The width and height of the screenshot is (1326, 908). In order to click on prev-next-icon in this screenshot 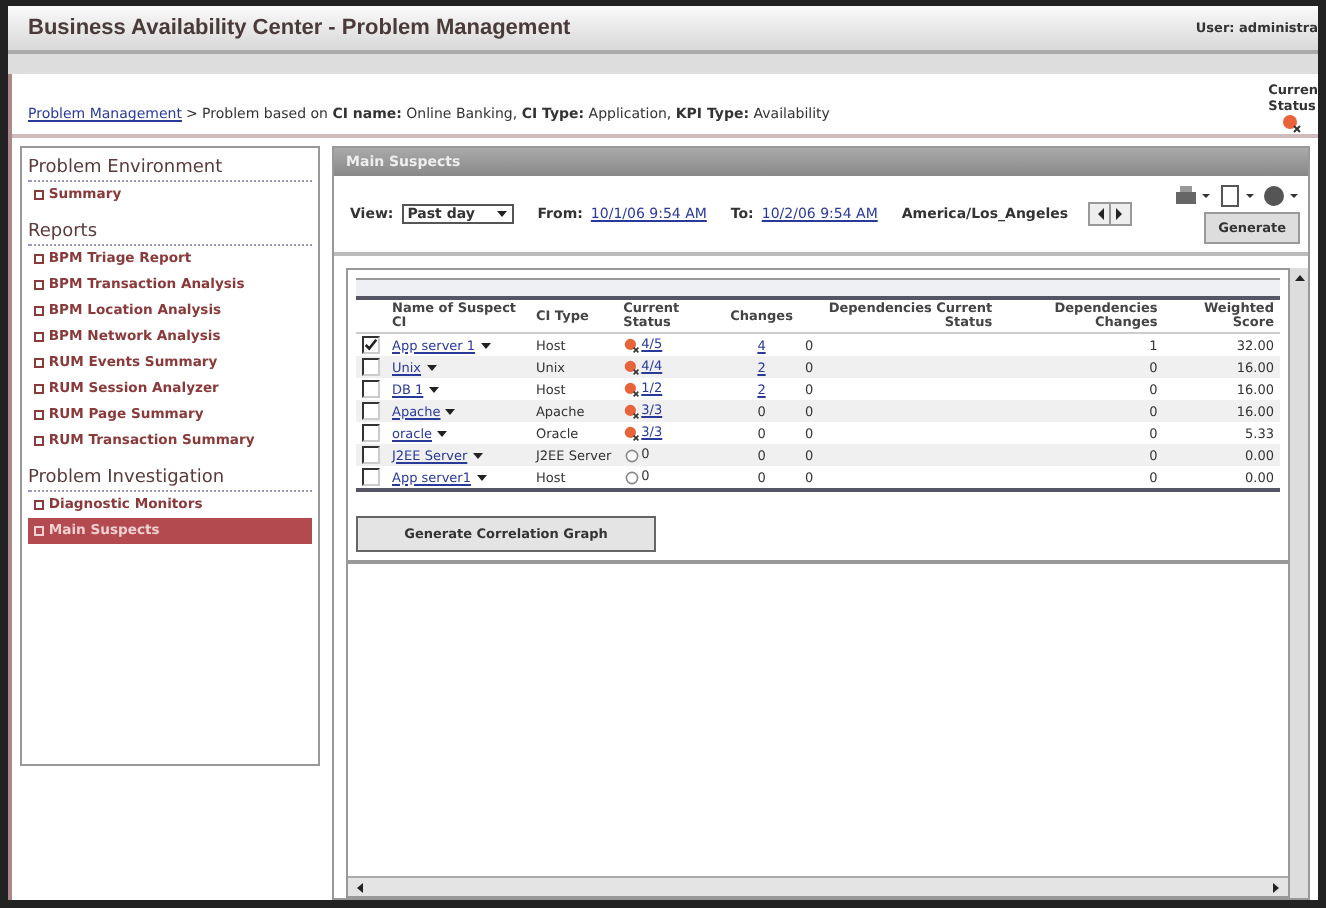, I will do `click(1110, 214)`.